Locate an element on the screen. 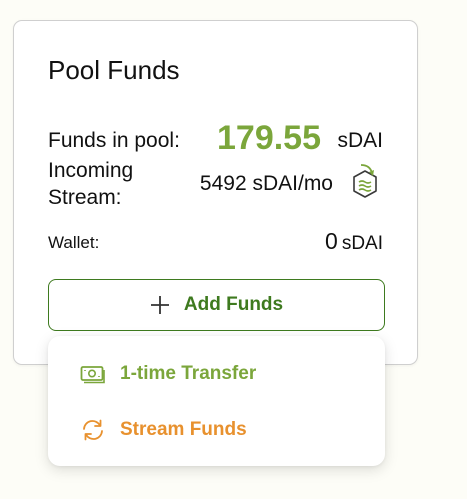  add-funds-button: Add Funds is located at coordinates (216, 305).